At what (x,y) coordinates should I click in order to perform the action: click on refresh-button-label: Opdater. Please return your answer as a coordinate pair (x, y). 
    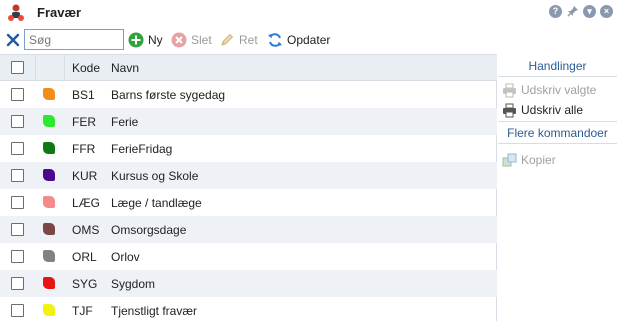
    Looking at the image, I should click on (309, 40).